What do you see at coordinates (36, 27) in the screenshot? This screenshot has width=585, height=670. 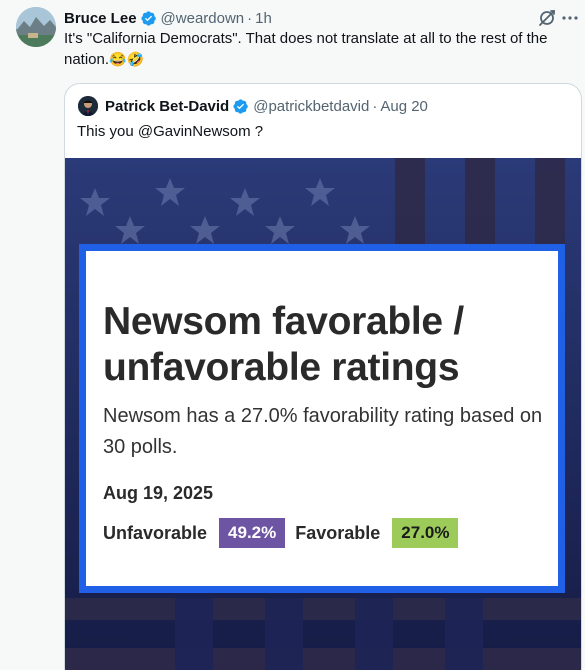 I see `avatar` at bounding box center [36, 27].